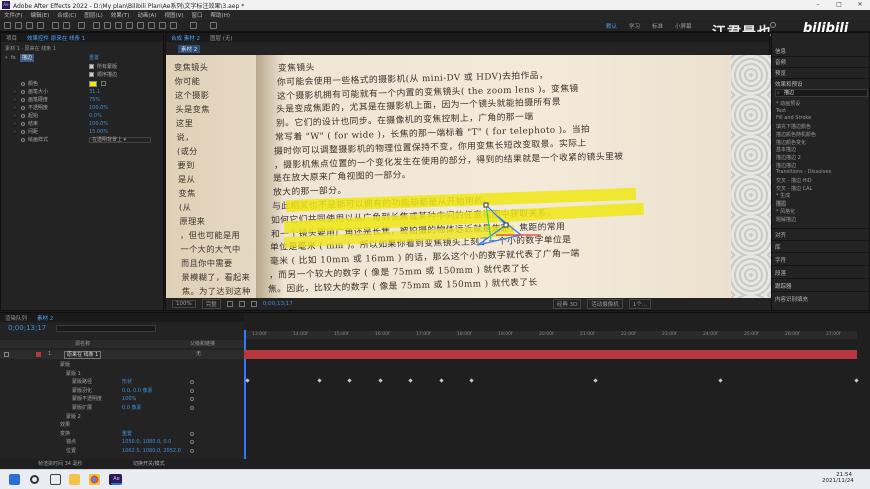 Image resolution: width=870 pixels, height=489 pixels. What do you see at coordinates (6, 354) in the screenshot?
I see `eye-icon` at bounding box center [6, 354].